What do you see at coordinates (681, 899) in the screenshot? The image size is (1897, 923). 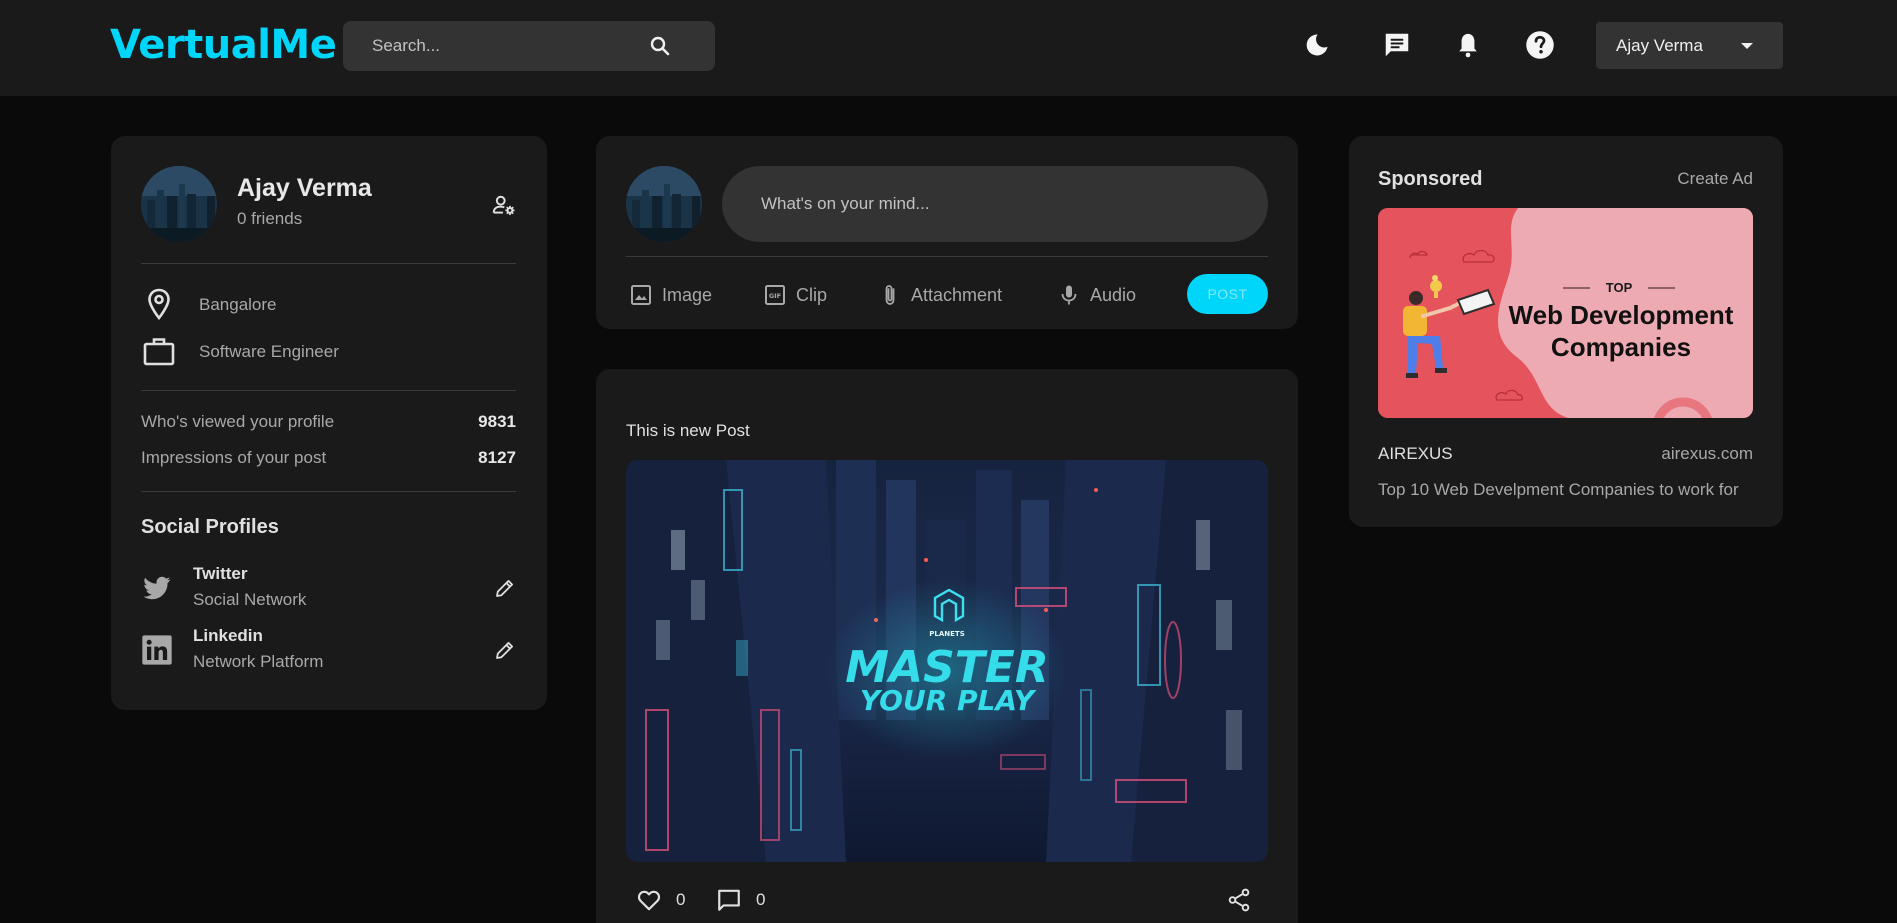 I see `like-count: 0` at bounding box center [681, 899].